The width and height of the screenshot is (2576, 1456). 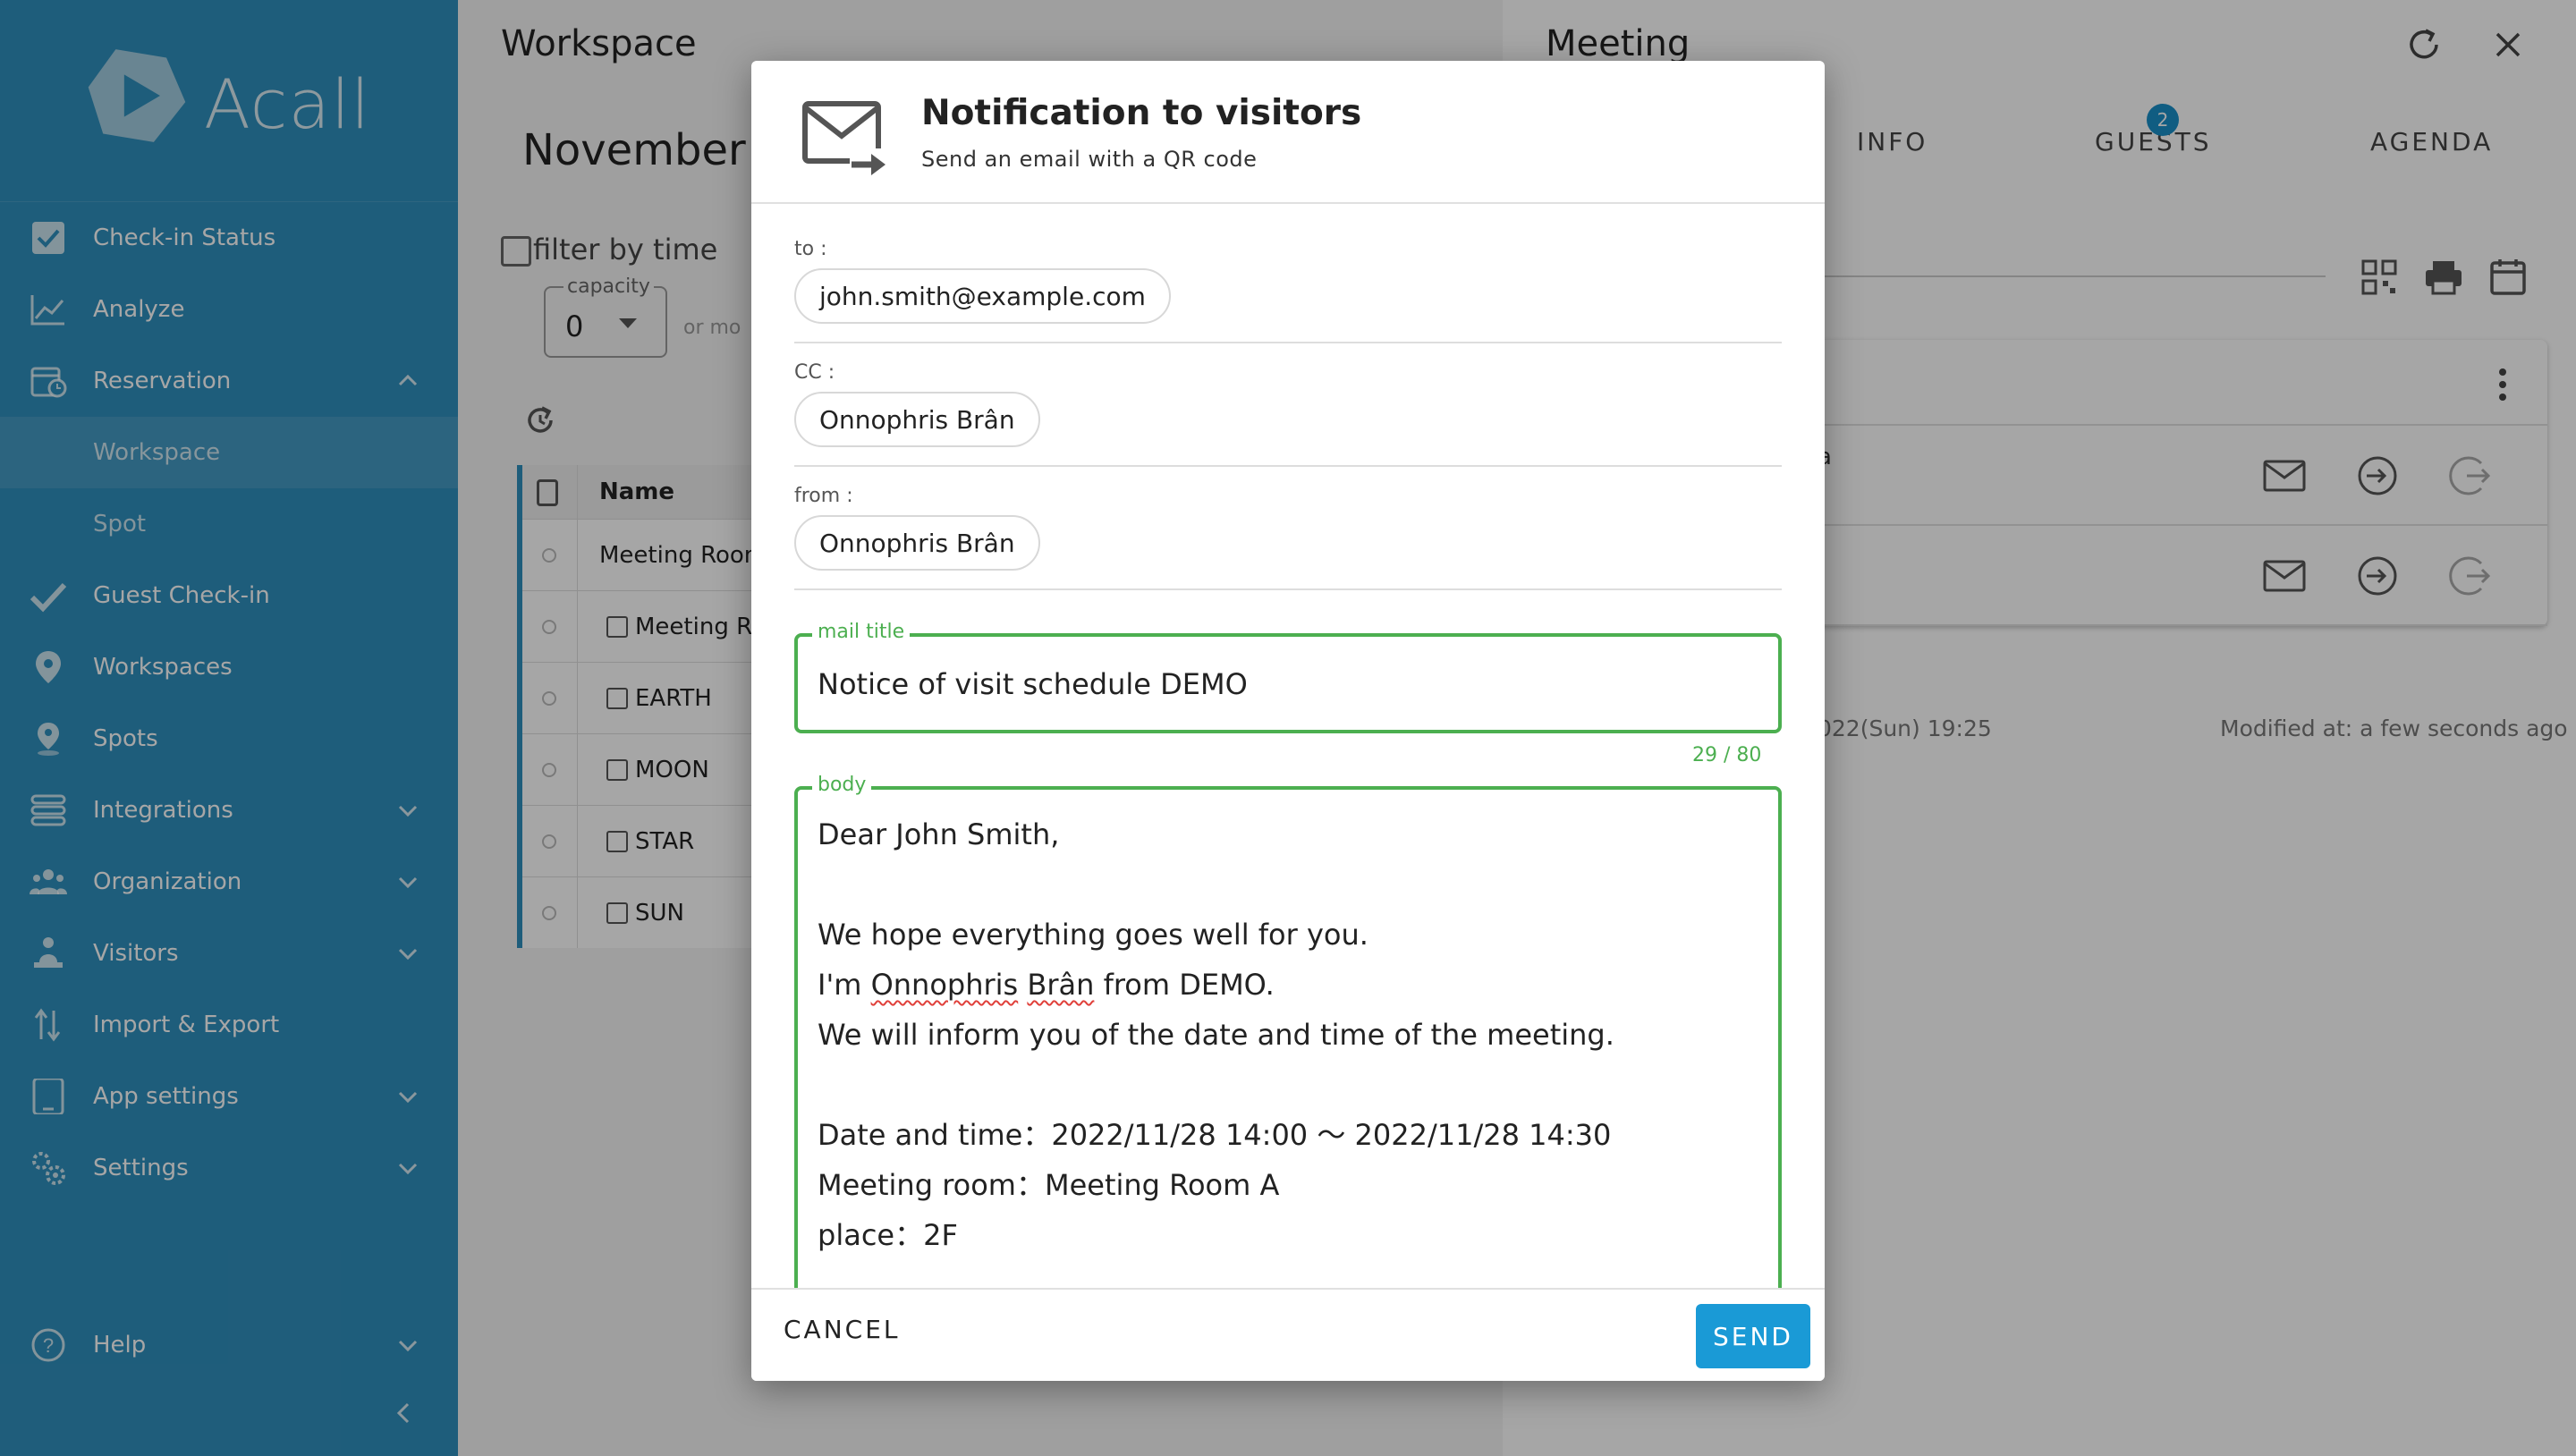 I want to click on body-line: Dear John Smith,, so click(x=939, y=834).